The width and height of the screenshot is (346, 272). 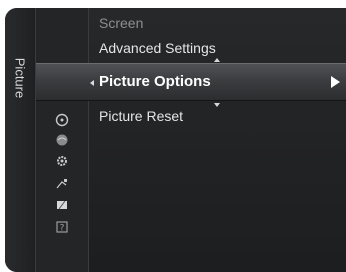 What do you see at coordinates (217, 105) in the screenshot?
I see `scroll-down-icon` at bounding box center [217, 105].